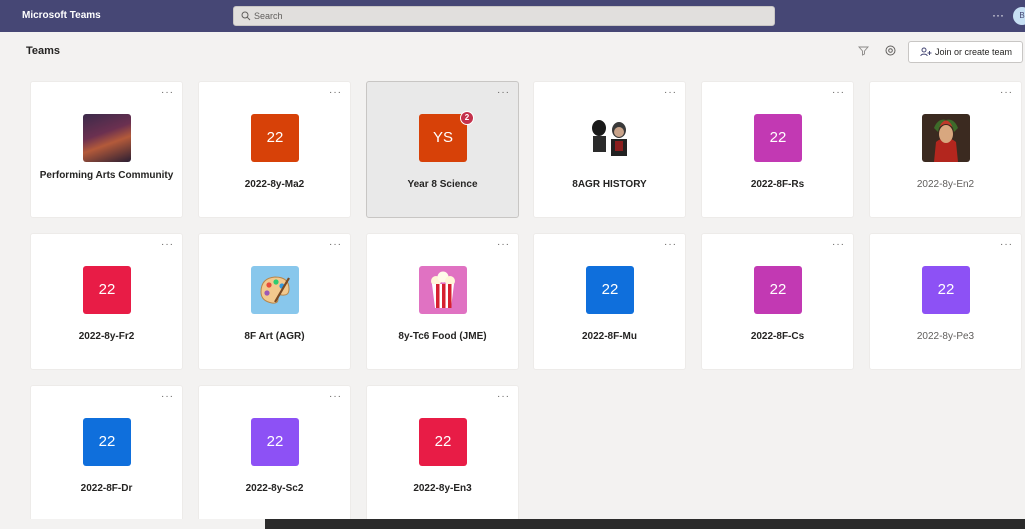  What do you see at coordinates (945, 184) in the screenshot?
I see `team-name: 2022-8y-En2` at bounding box center [945, 184].